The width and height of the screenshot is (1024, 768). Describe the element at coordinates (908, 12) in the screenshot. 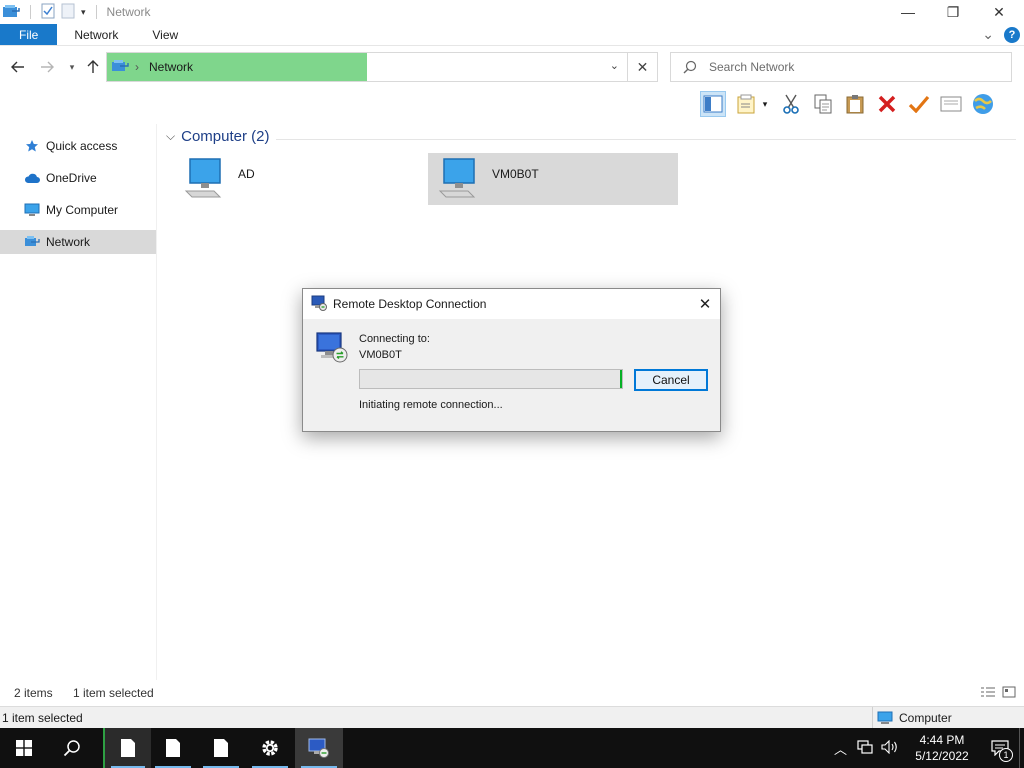

I see `minimize-button: —` at that location.